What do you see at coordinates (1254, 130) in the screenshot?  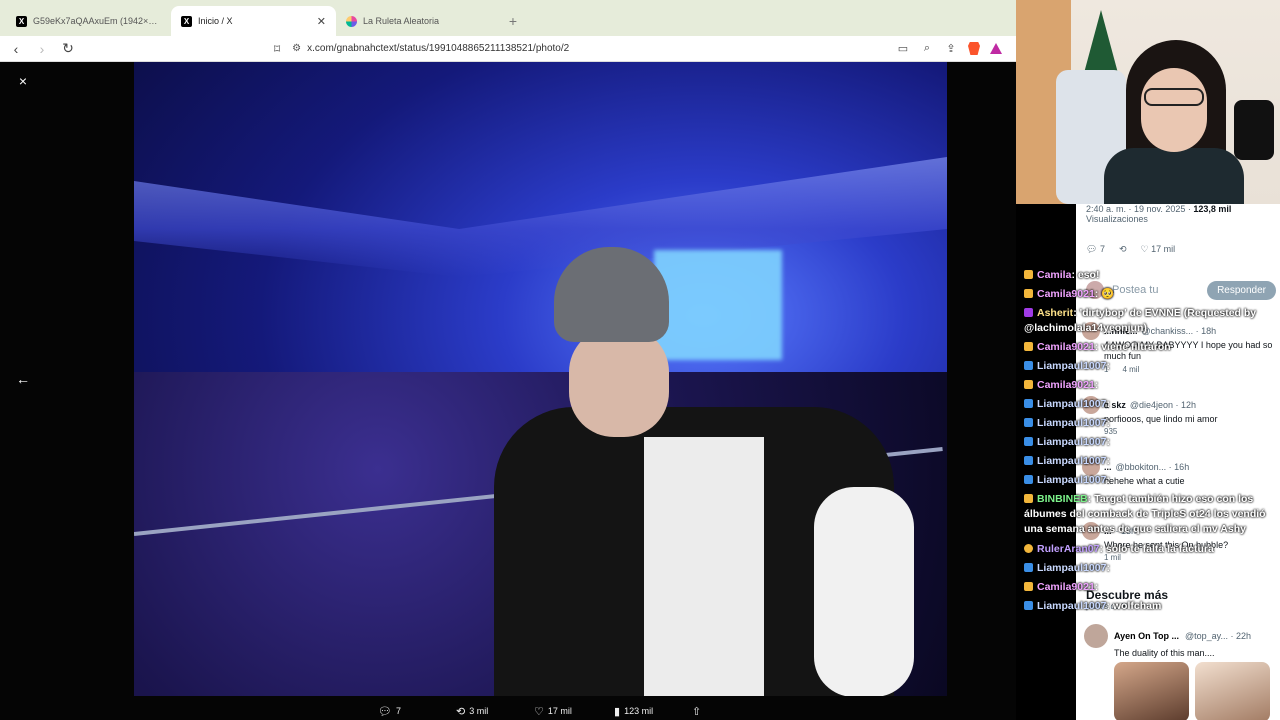 I see `microphone` at bounding box center [1254, 130].